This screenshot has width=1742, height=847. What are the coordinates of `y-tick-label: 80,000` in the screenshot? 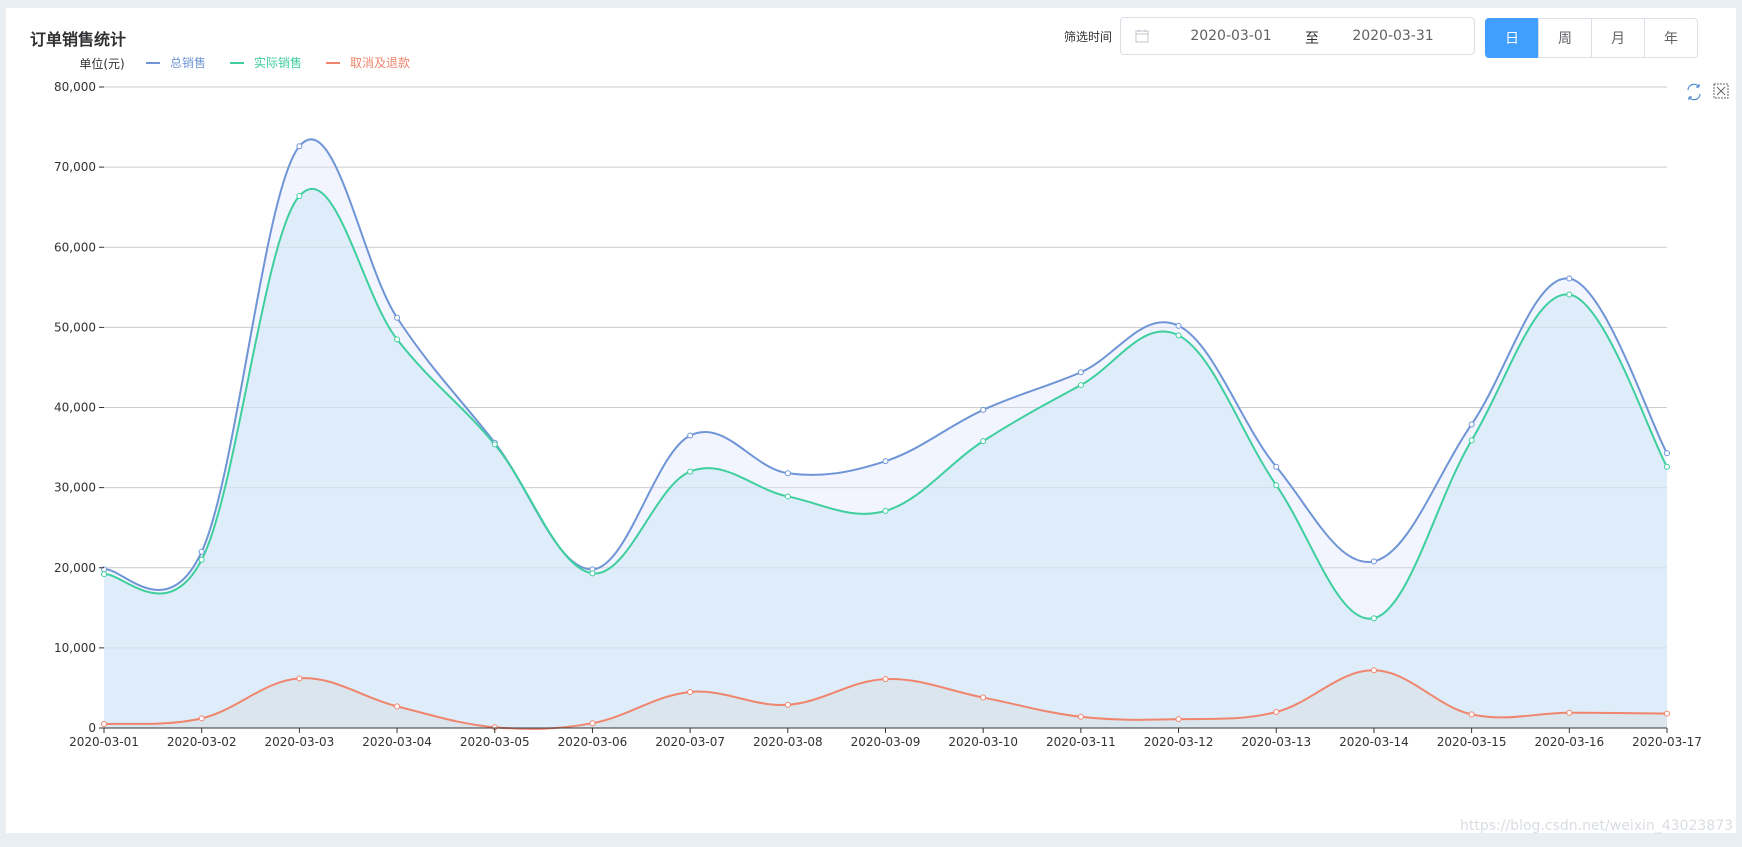 It's located at (75, 87).